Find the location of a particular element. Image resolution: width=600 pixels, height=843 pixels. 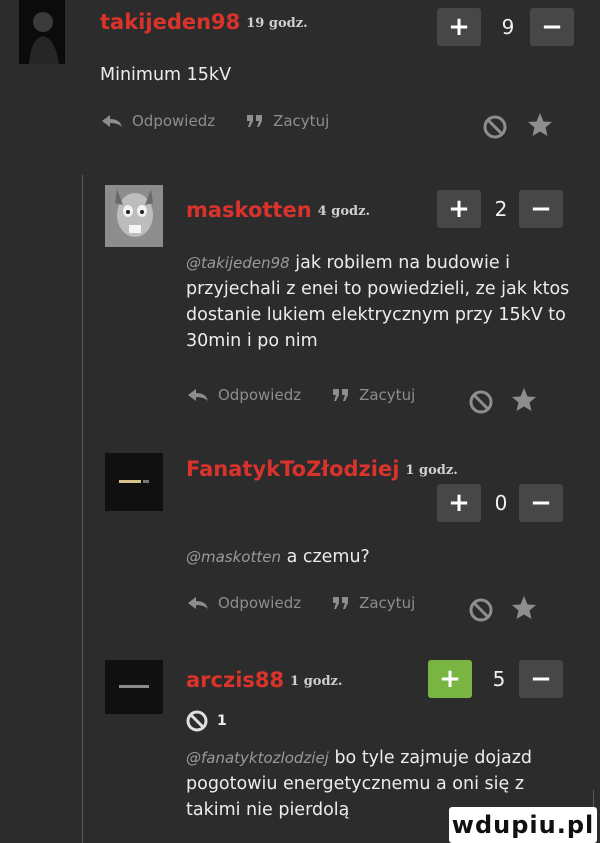

username: FanatykToZłodziej 1 godz. is located at coordinates (322, 469).